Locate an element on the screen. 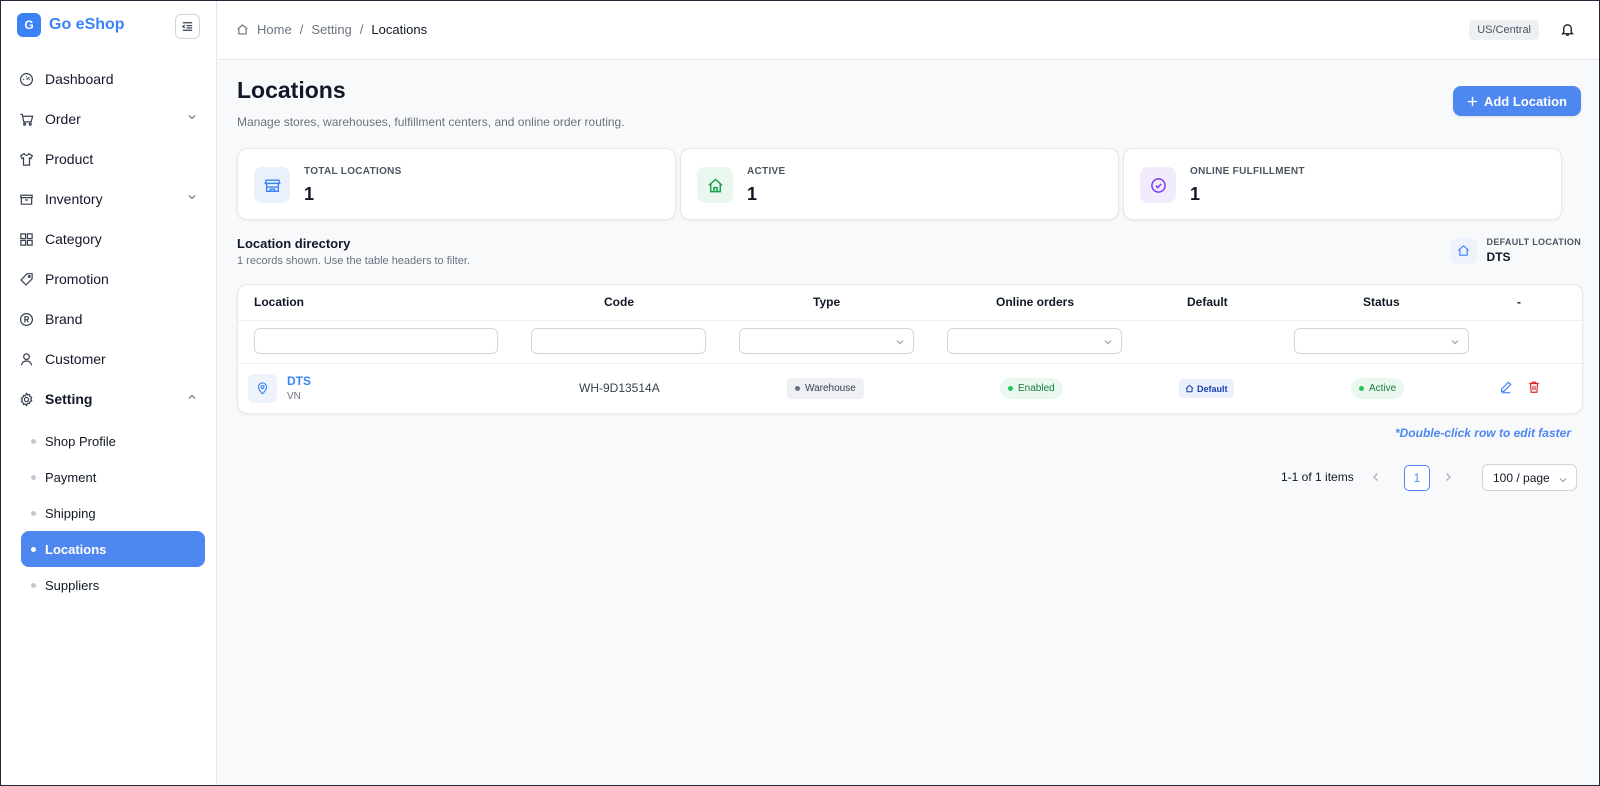 The width and height of the screenshot is (1600, 786). gear-icon is located at coordinates (26, 399).